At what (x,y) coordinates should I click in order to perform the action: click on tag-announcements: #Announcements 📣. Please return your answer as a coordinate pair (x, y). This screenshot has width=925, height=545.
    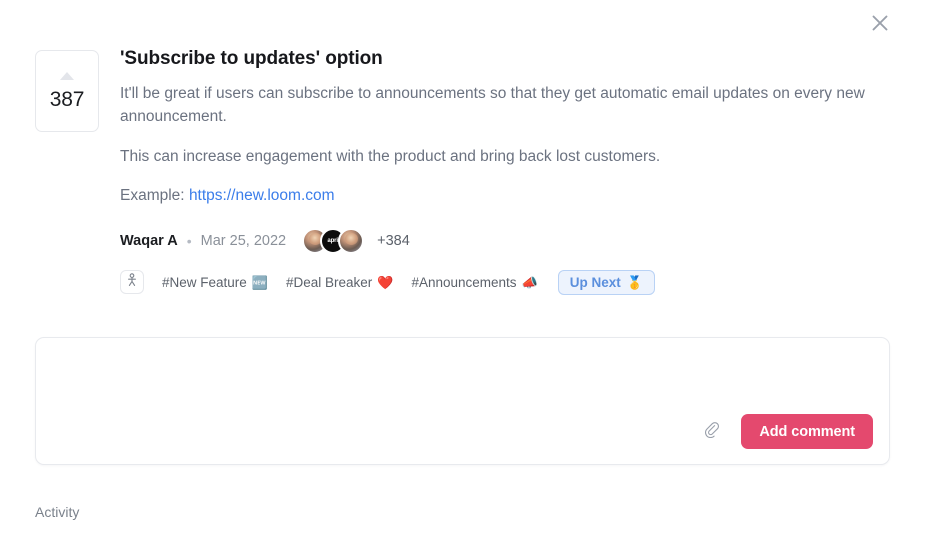
    Looking at the image, I should click on (474, 282).